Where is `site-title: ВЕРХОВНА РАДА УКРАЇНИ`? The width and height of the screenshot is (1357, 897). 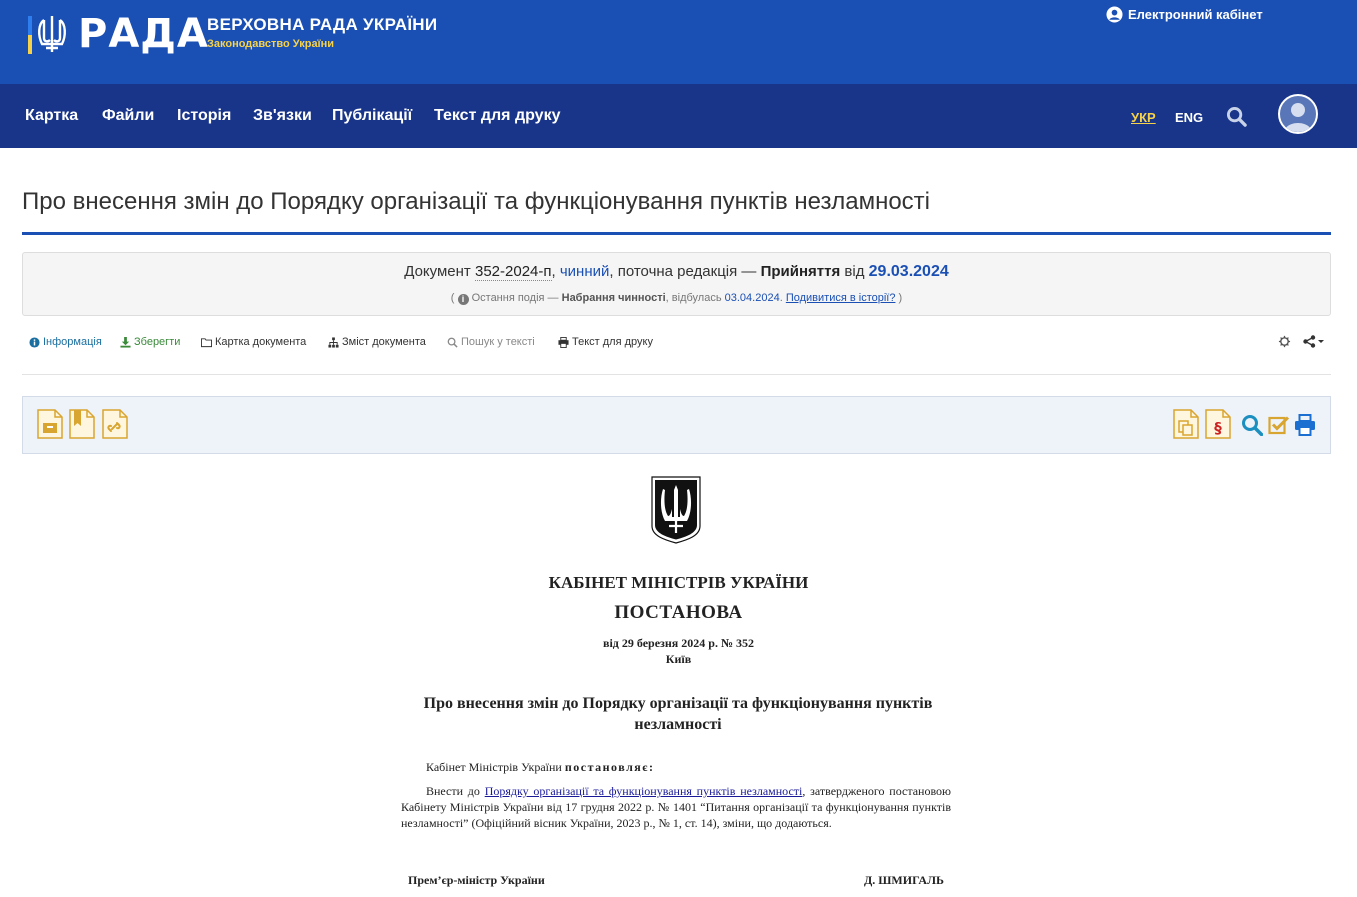 site-title: ВЕРХОВНА РАДА УКРАЇНИ is located at coordinates (322, 25).